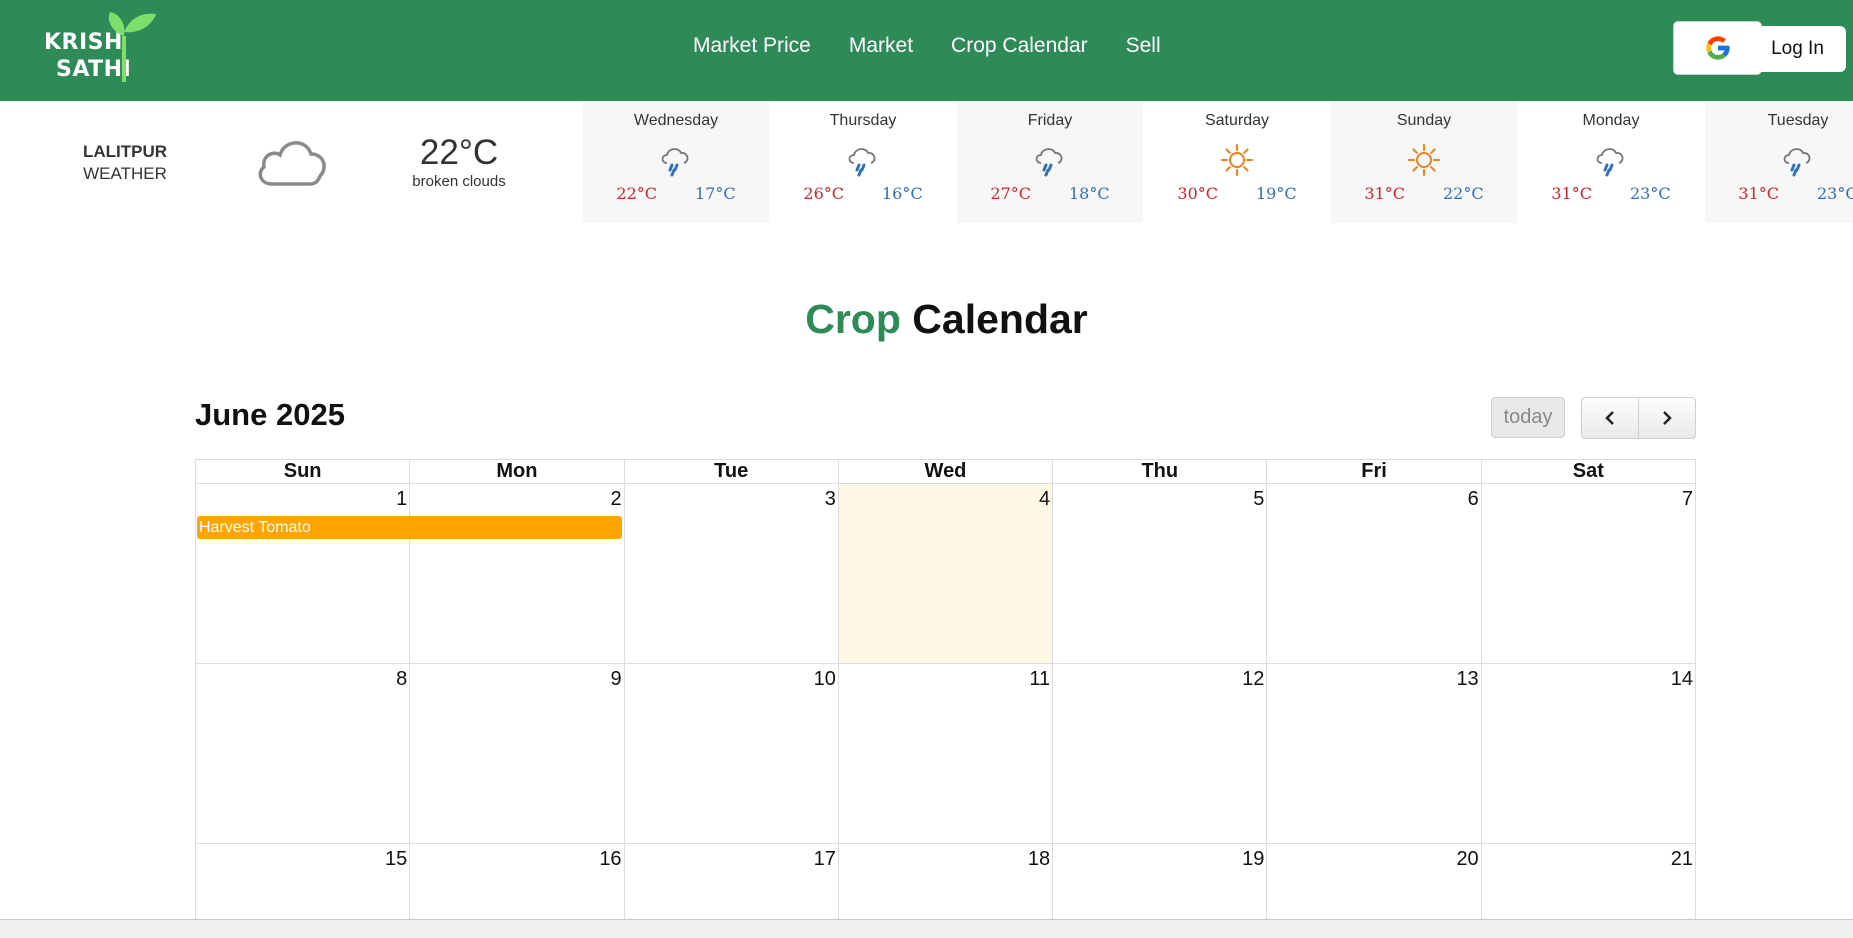 This screenshot has height=938, width=1853. I want to click on day-number: 5, so click(1259, 499).